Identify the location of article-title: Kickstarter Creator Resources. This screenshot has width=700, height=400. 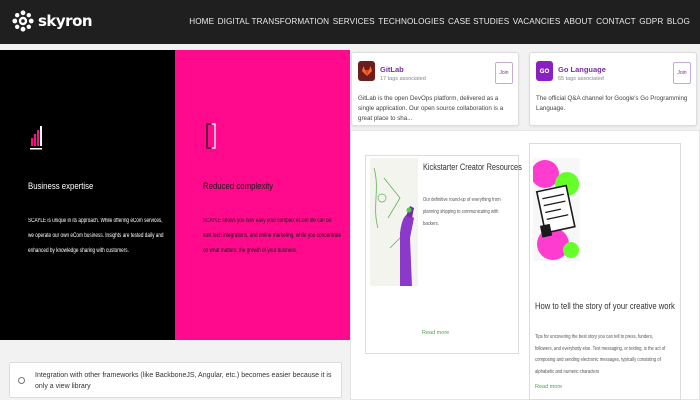
(472, 167).